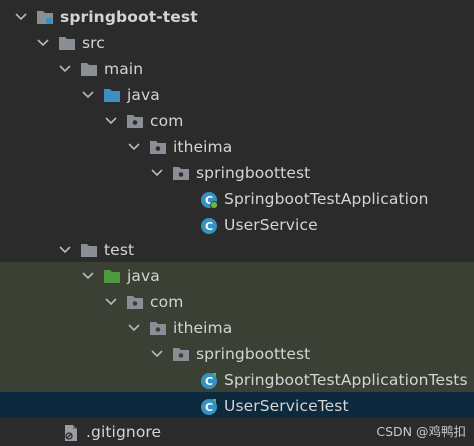 This screenshot has width=474, height=446. Describe the element at coordinates (112, 95) in the screenshot. I see `source-root-folder-icon` at that location.